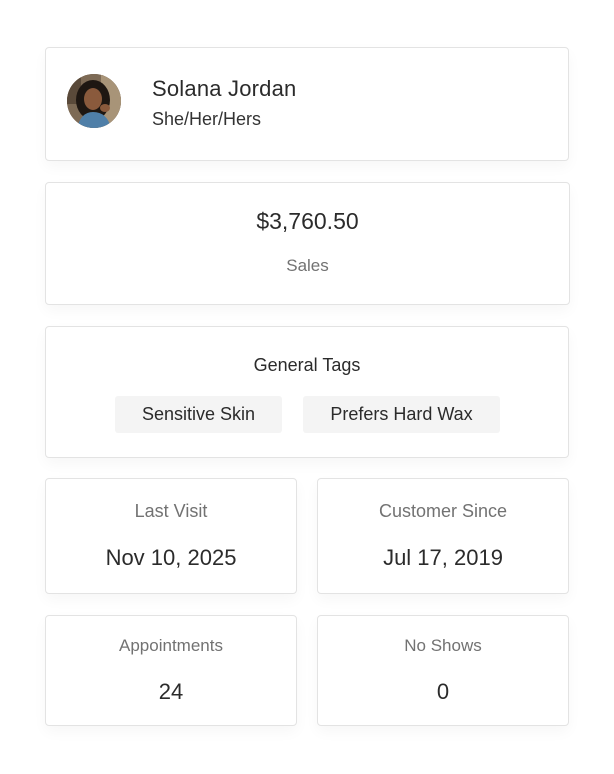 This screenshot has width=614, height=774. What do you see at coordinates (401, 414) in the screenshot?
I see `tag-prefers-hard-wax: Prefers Hard Wax` at bounding box center [401, 414].